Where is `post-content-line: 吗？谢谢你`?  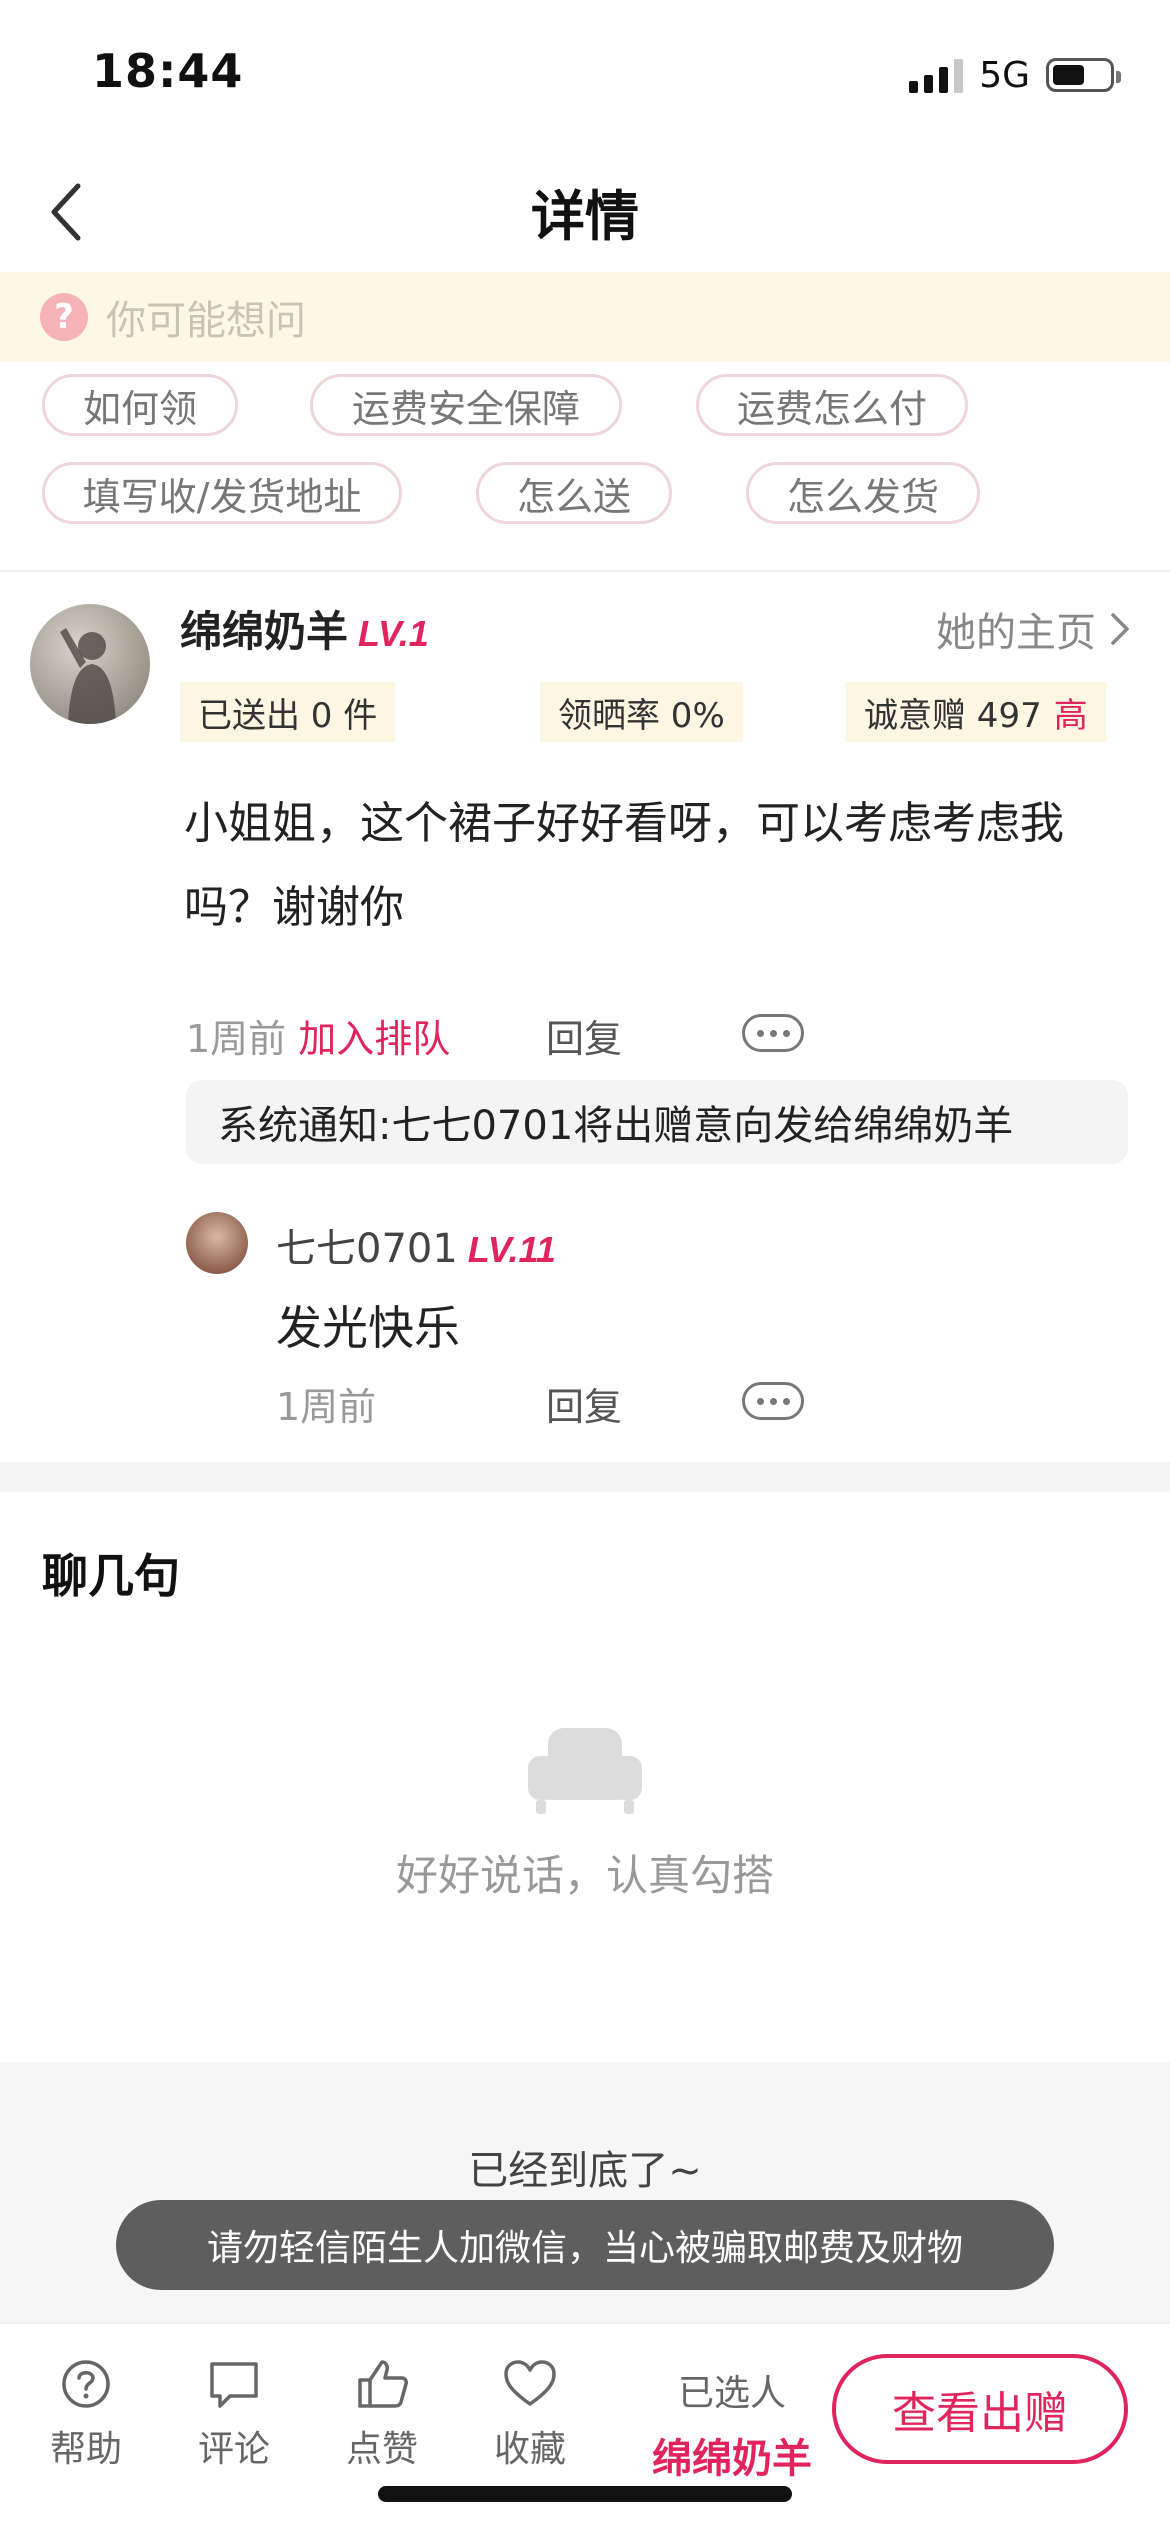 post-content-line: 吗？谢谢你 is located at coordinates (294, 907).